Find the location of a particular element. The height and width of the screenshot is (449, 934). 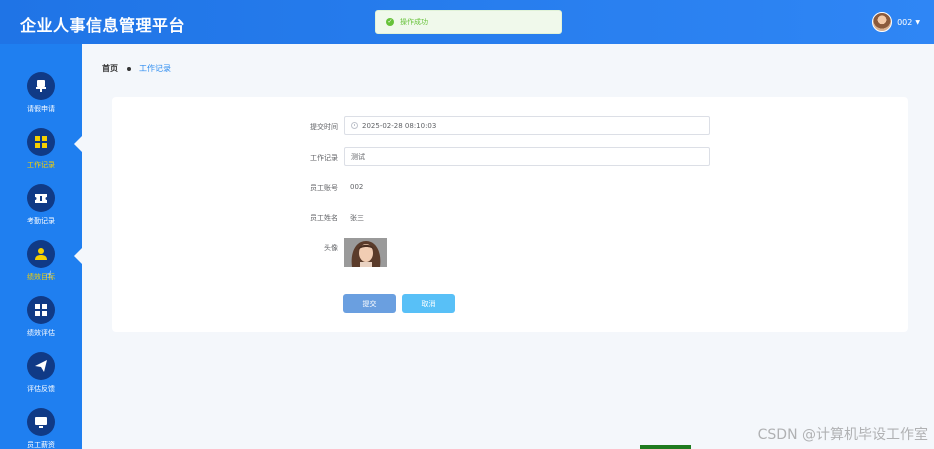

toast-message: 操作成功 is located at coordinates (414, 22).